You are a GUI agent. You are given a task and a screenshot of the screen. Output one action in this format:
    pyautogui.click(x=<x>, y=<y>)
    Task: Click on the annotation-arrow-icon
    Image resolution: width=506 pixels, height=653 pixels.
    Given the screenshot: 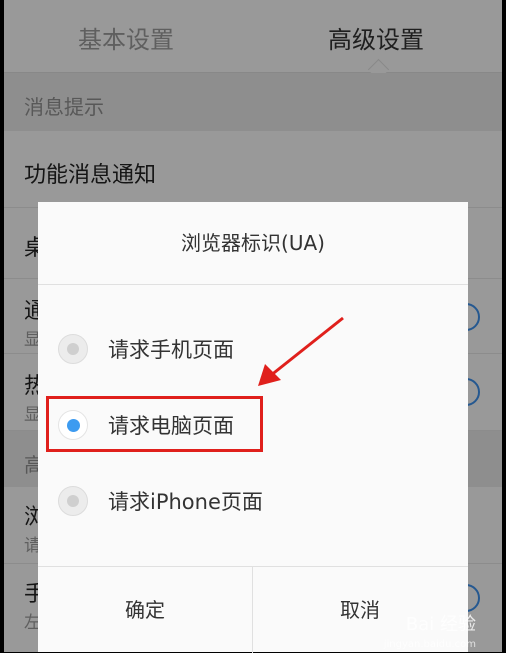 What is the action you would take?
    pyautogui.click(x=301, y=351)
    